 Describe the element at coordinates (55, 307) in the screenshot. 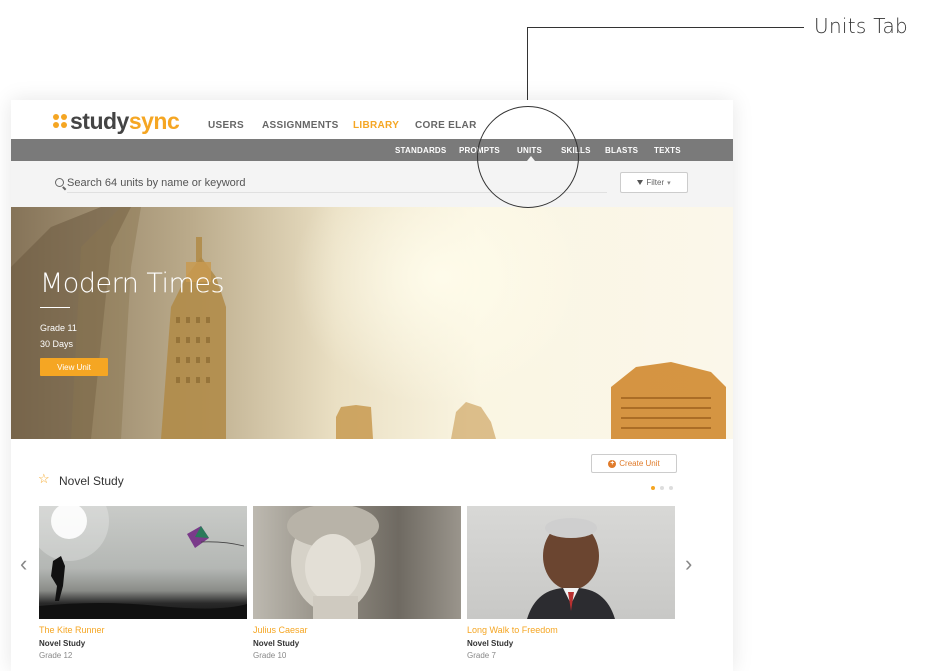

I see `hero-divider` at that location.